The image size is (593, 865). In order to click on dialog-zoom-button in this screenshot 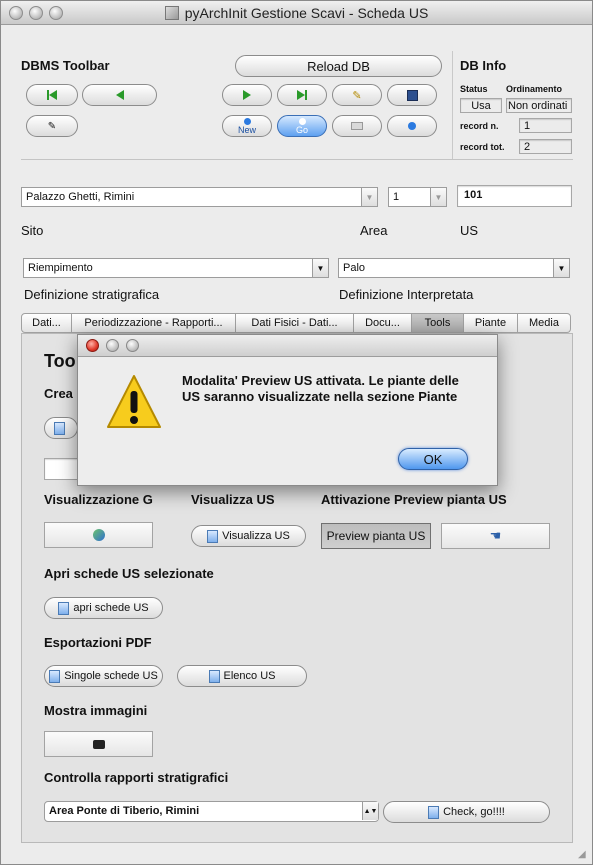, I will do `click(132, 345)`.